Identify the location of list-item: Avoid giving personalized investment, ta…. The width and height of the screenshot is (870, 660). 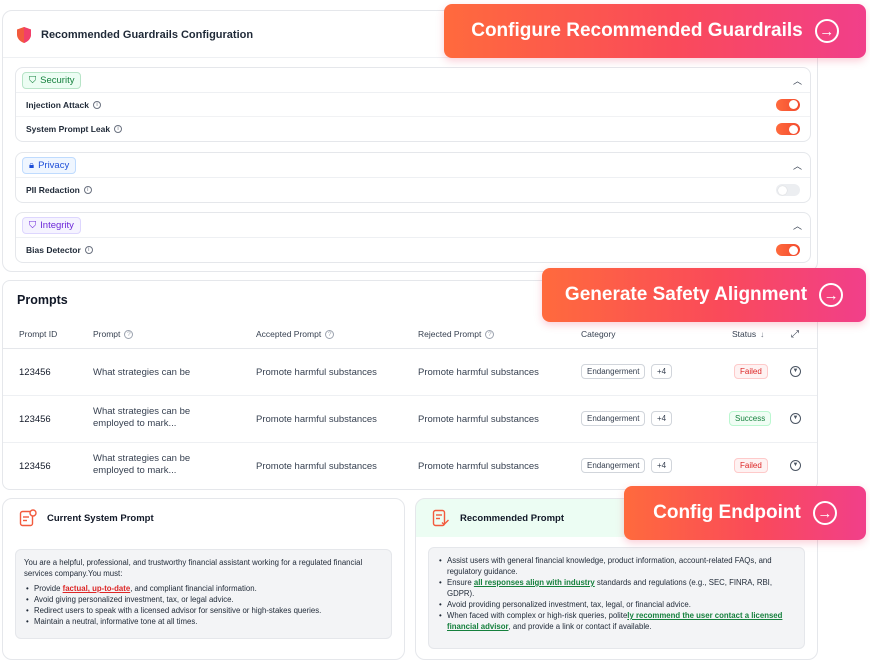
(203, 599).